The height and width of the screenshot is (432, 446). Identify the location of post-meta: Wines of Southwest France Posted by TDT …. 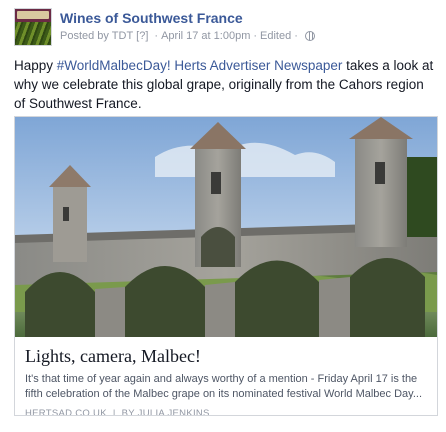
(187, 26).